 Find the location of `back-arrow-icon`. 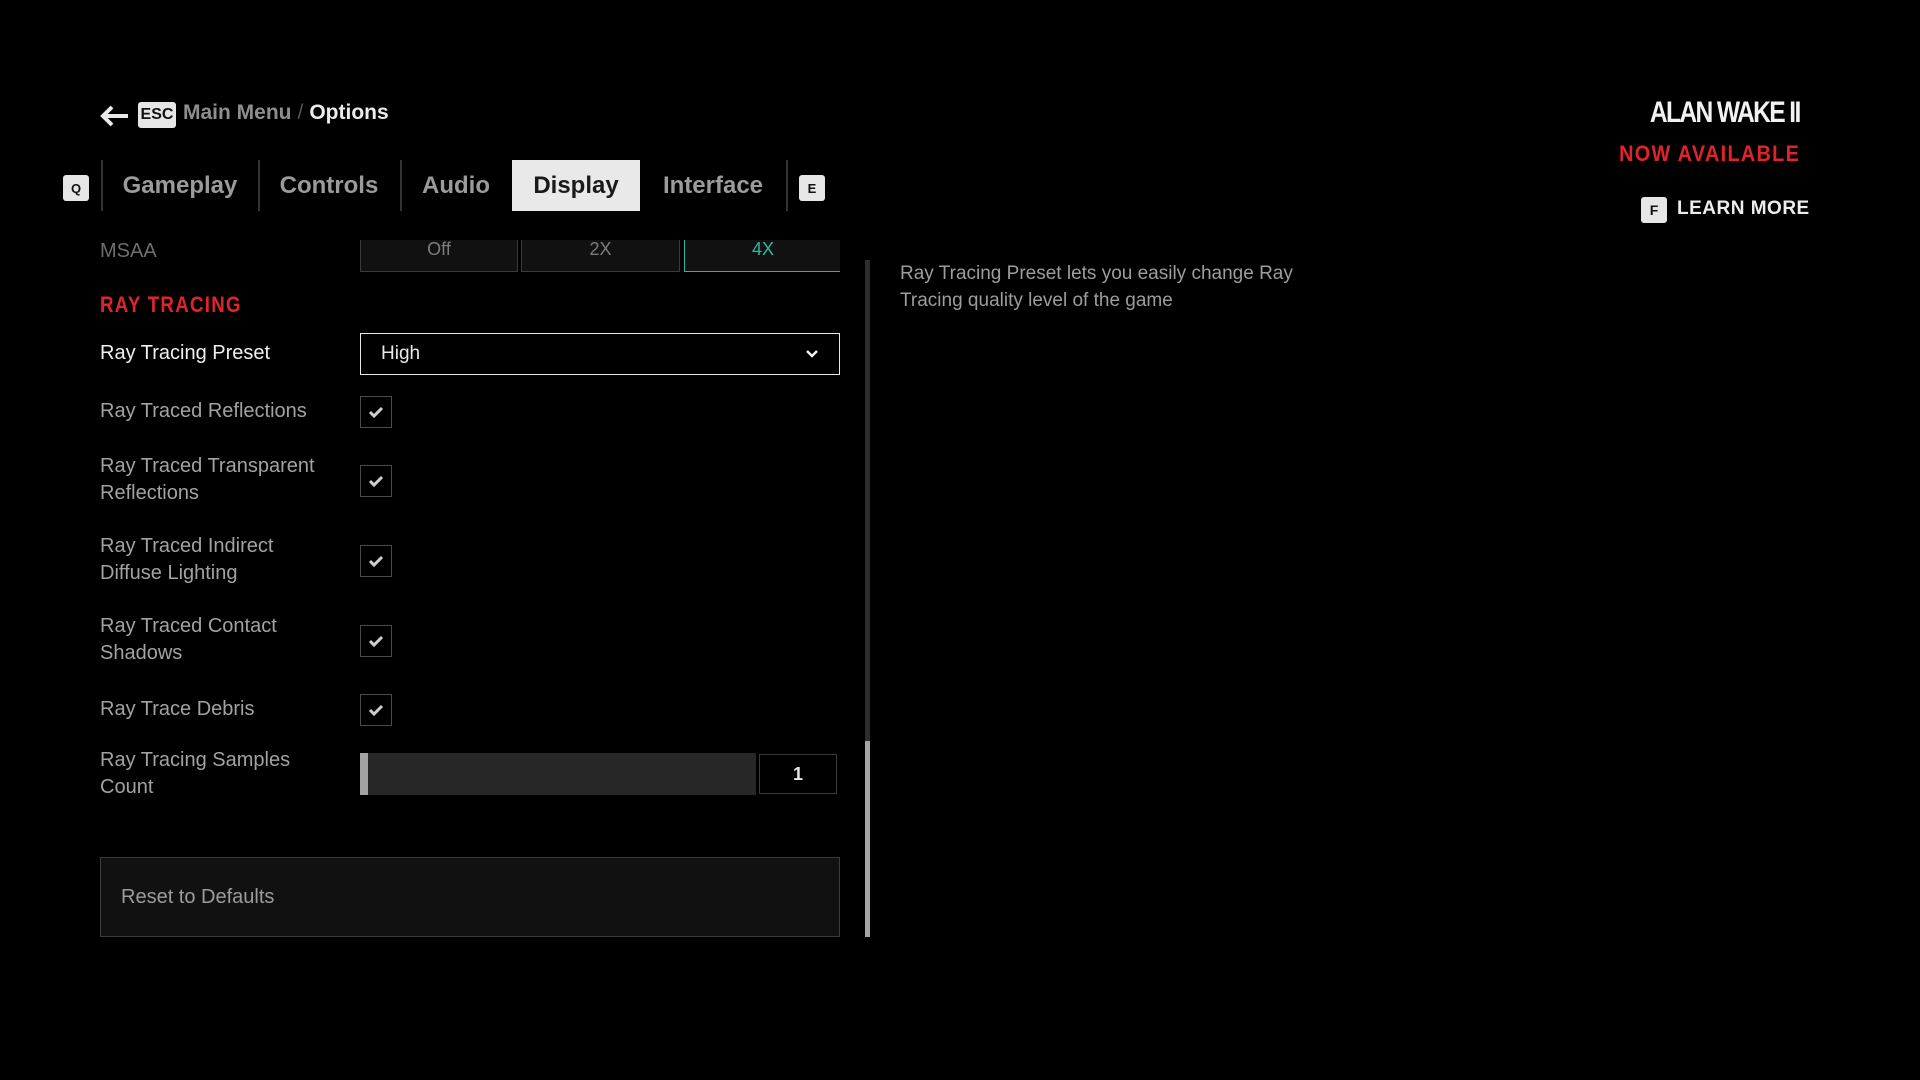

back-arrow-icon is located at coordinates (115, 116).